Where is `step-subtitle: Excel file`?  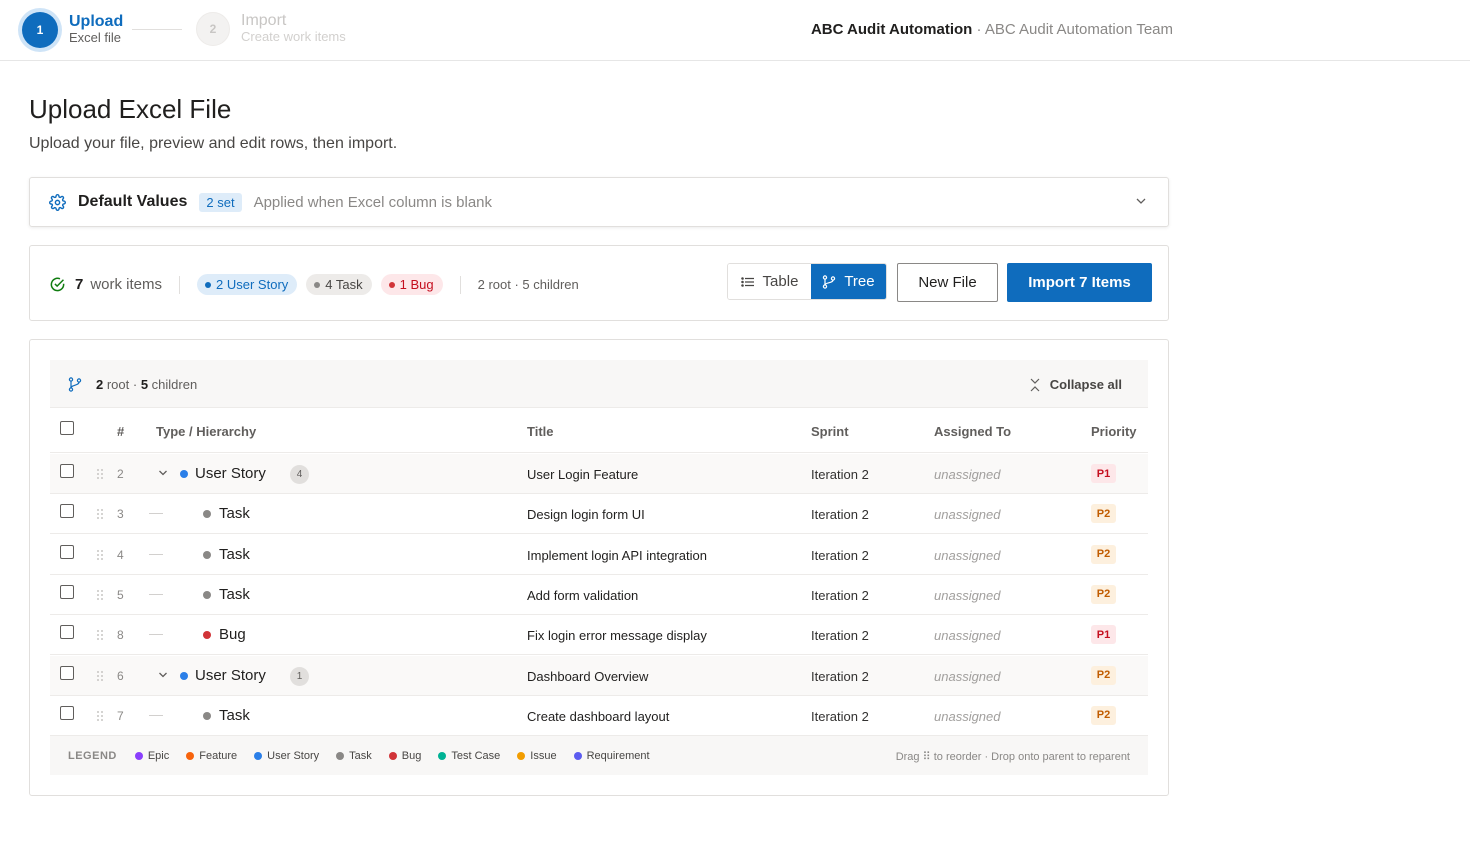 step-subtitle: Excel file is located at coordinates (95, 37).